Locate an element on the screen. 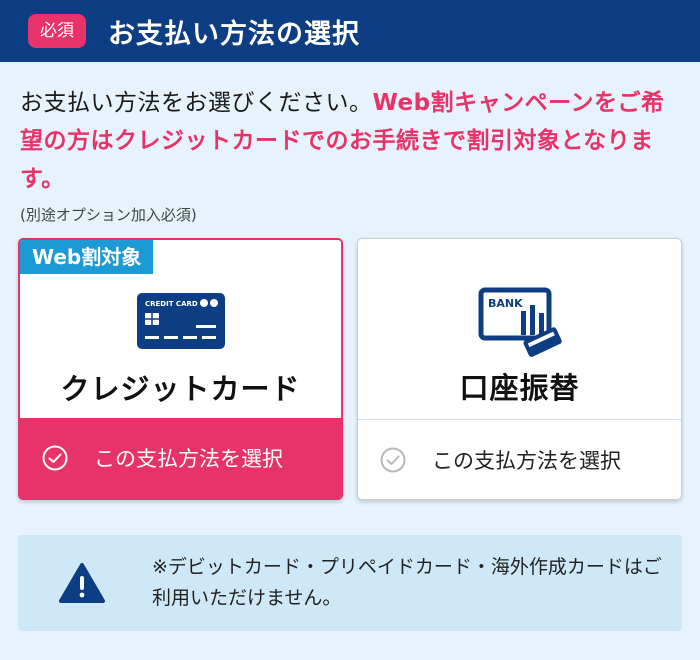 The image size is (700, 660). option-note: (別途オプション加入必須) is located at coordinates (108, 215).